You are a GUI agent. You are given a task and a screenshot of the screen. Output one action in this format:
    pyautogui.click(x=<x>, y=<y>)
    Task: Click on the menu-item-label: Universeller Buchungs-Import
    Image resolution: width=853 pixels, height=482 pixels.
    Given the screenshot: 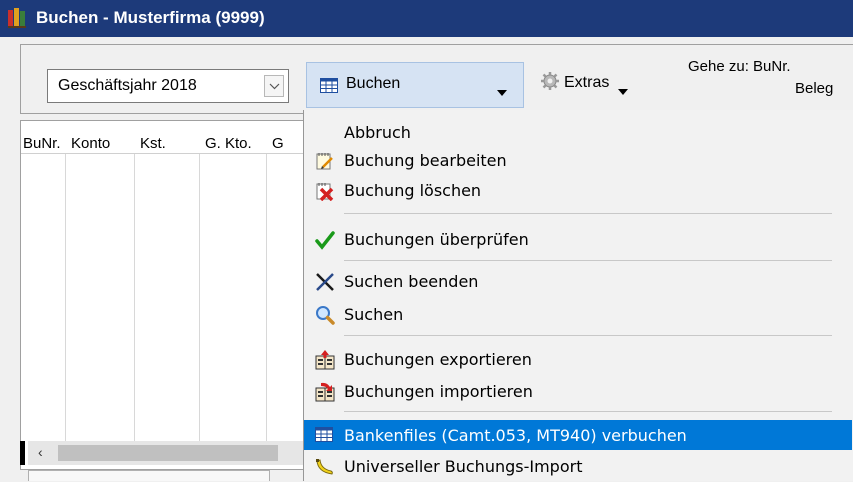 What is the action you would take?
    pyautogui.click(x=463, y=466)
    